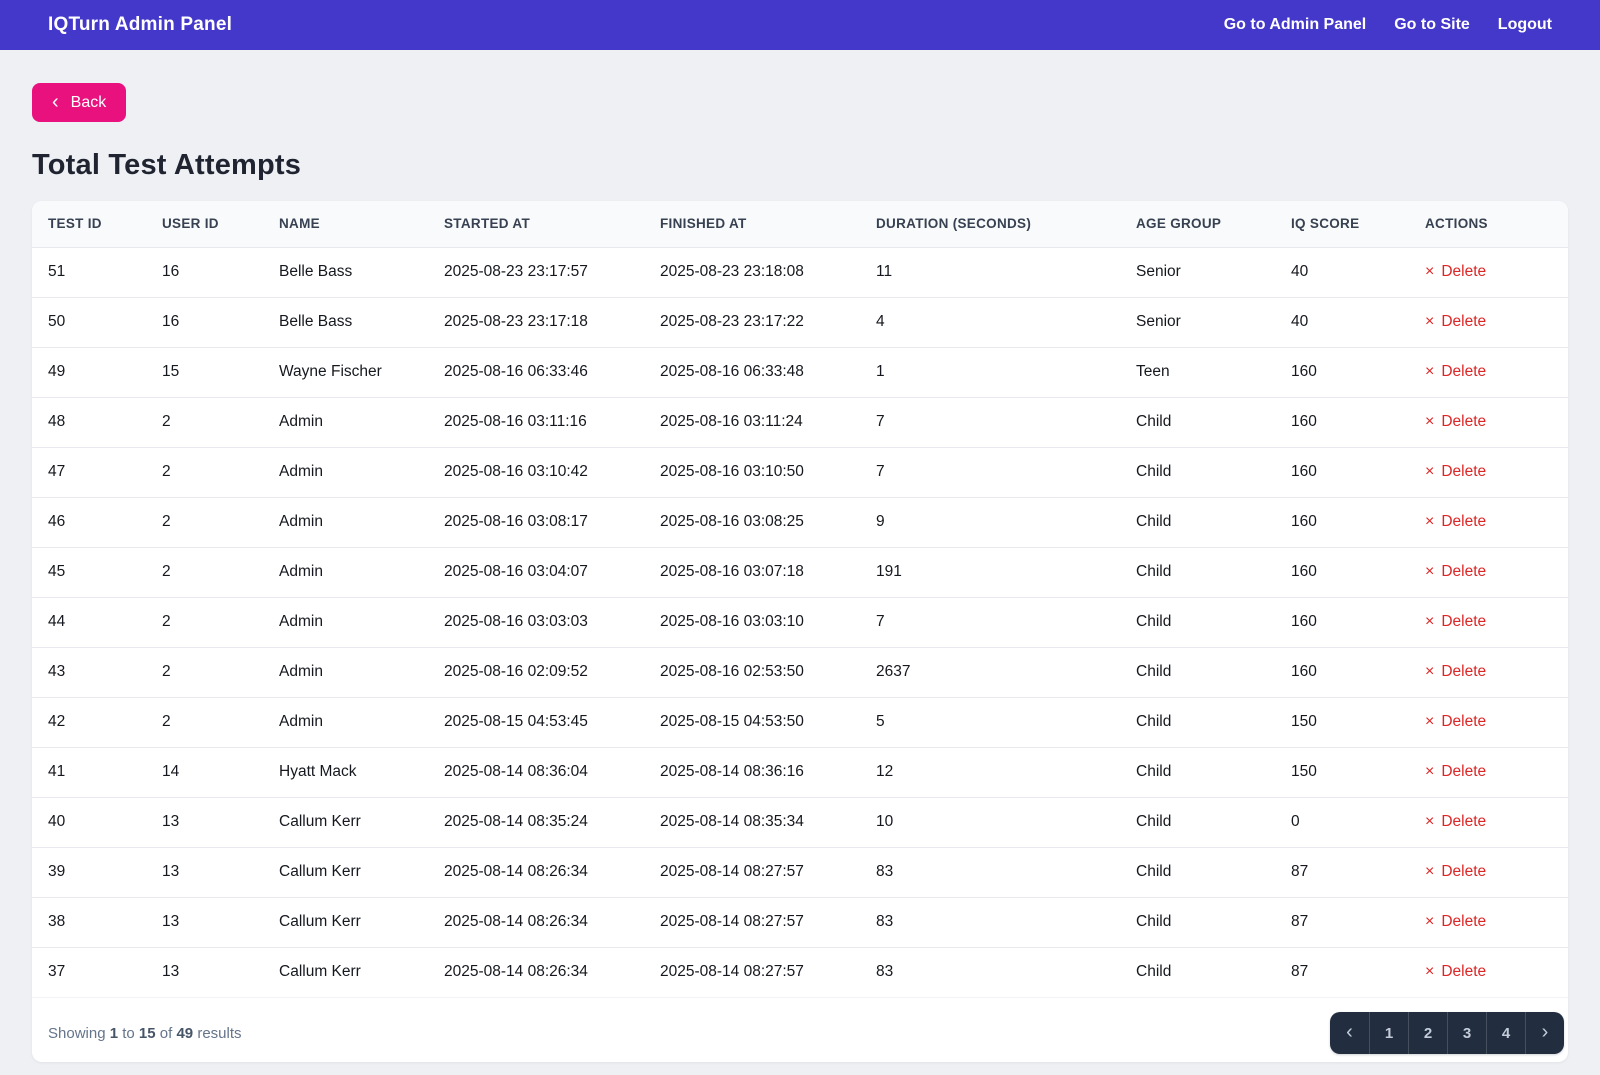  I want to click on cell-duration: 10, so click(990, 821).